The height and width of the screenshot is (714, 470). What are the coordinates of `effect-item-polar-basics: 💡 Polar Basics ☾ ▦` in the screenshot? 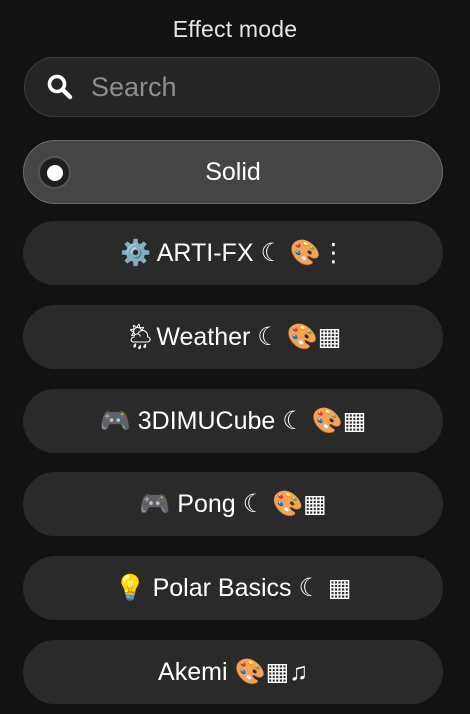 It's located at (233, 588).